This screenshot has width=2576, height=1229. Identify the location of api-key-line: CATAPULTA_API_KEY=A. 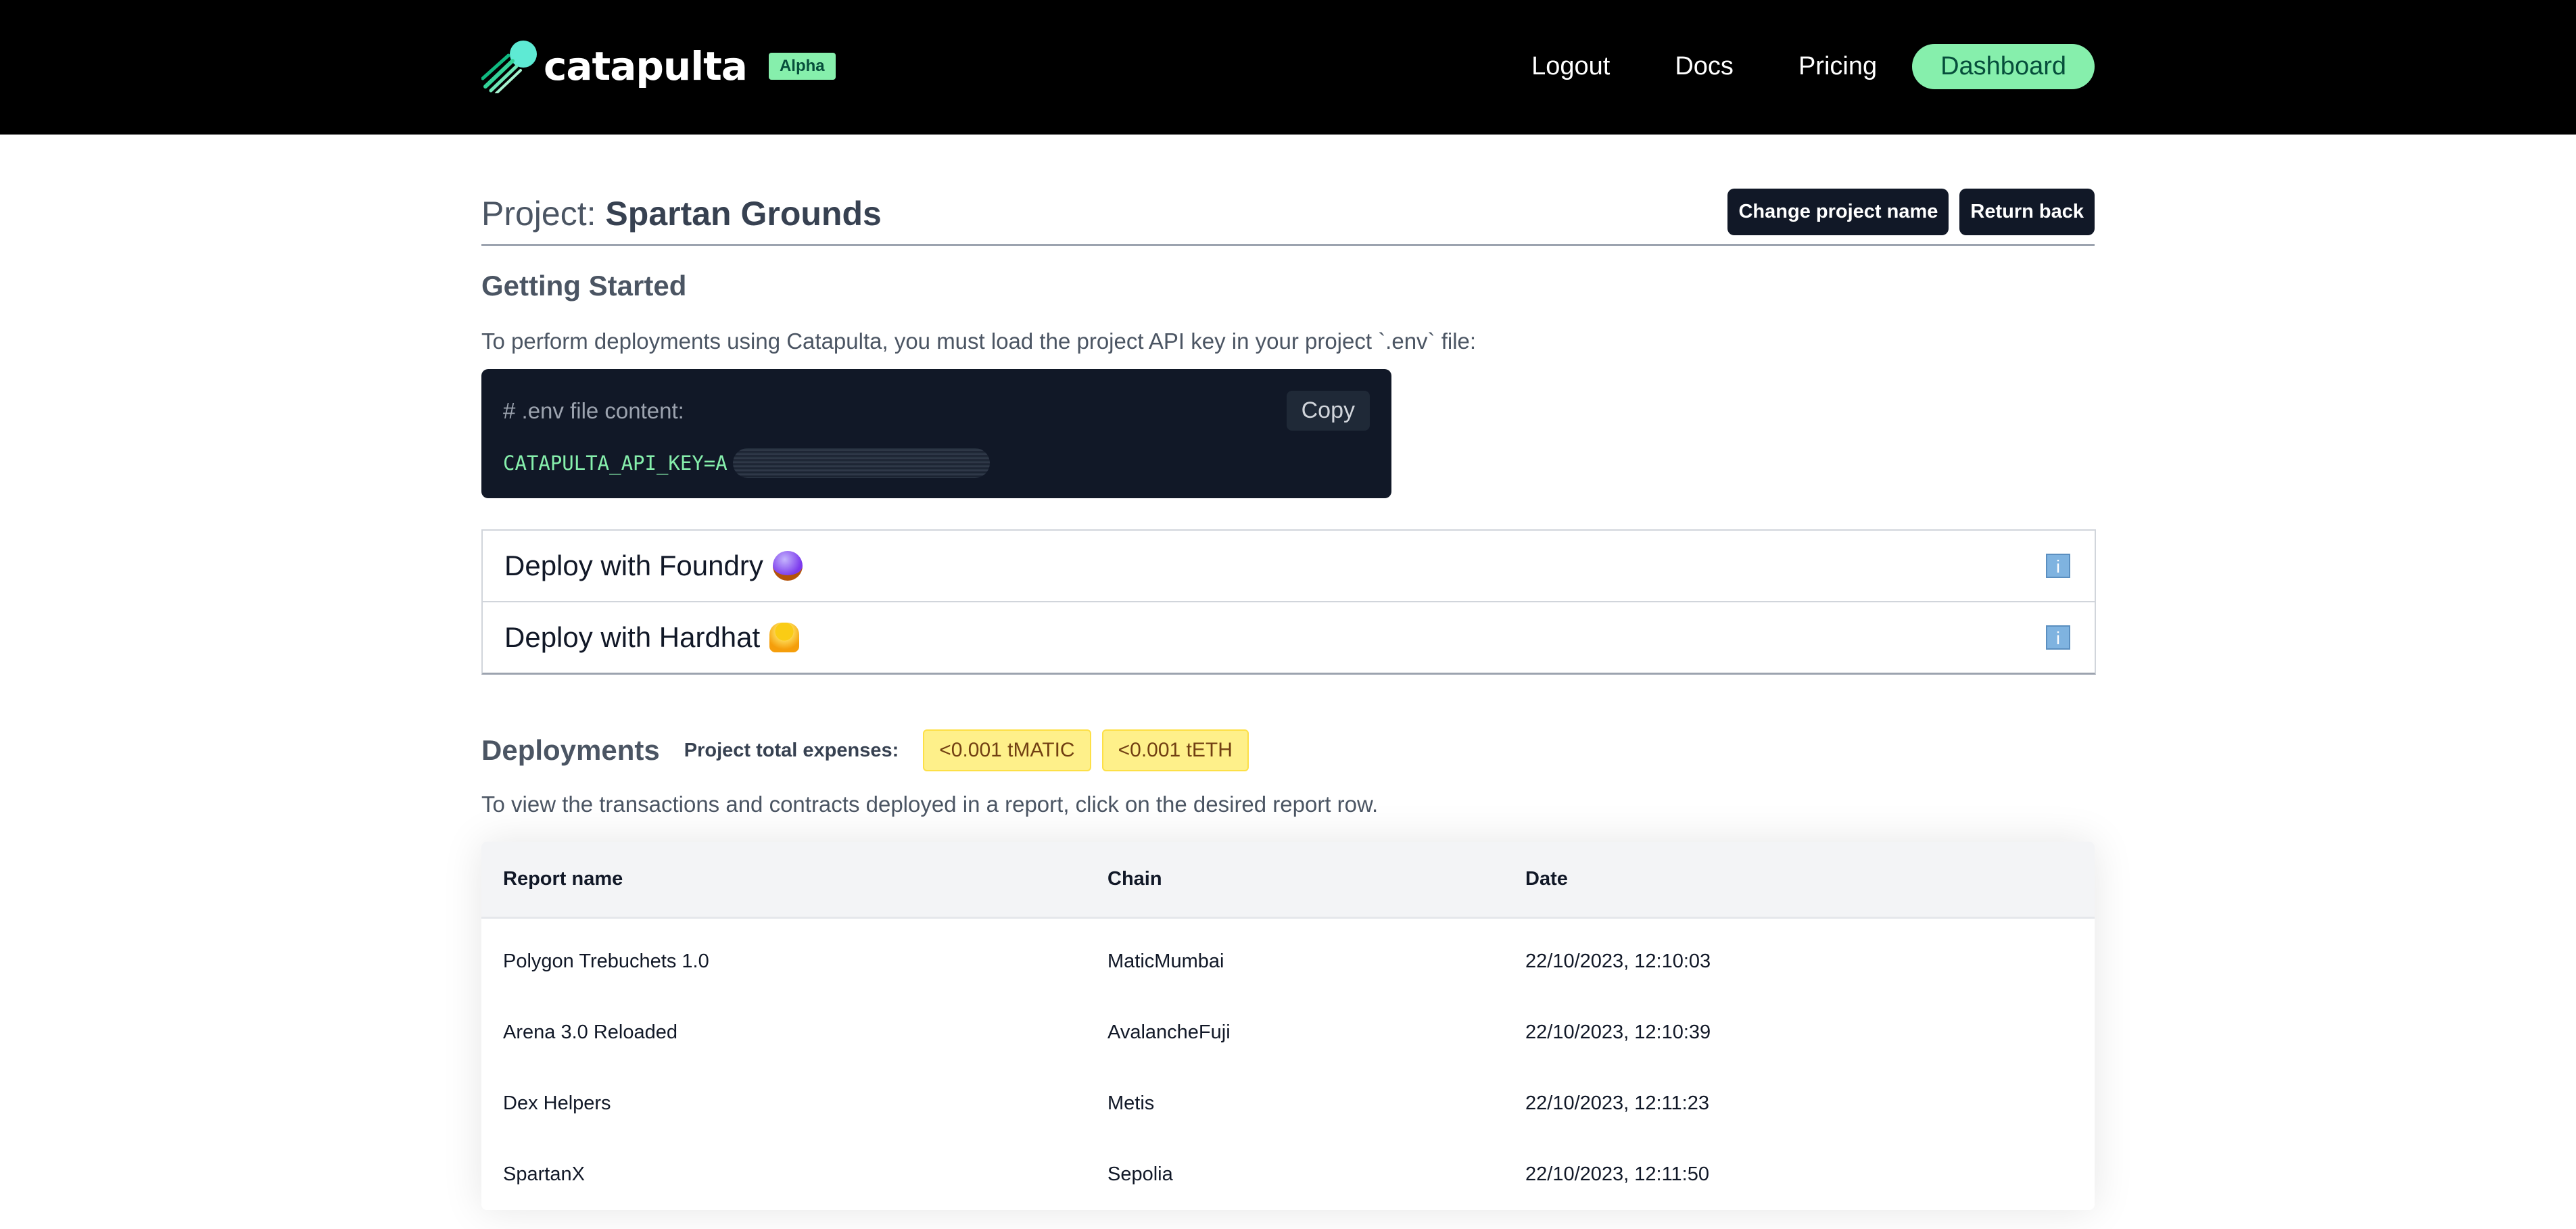
(746, 463).